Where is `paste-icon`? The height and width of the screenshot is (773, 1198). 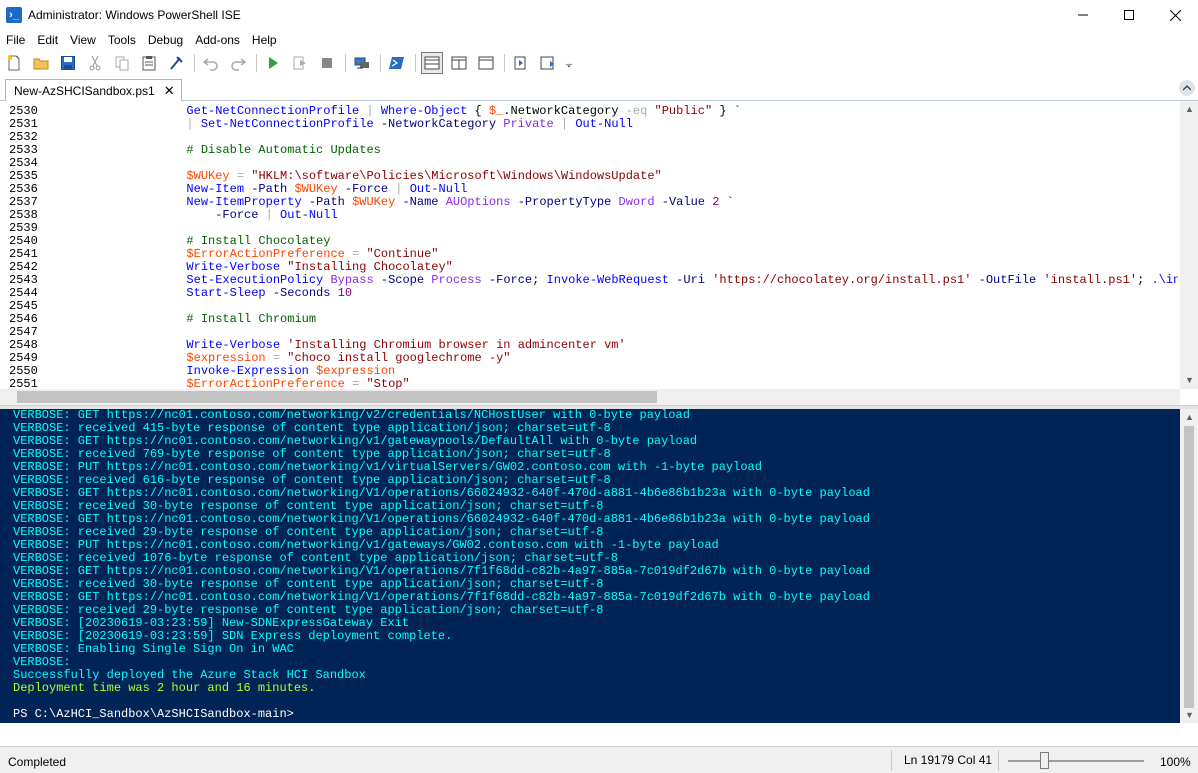 paste-icon is located at coordinates (149, 63).